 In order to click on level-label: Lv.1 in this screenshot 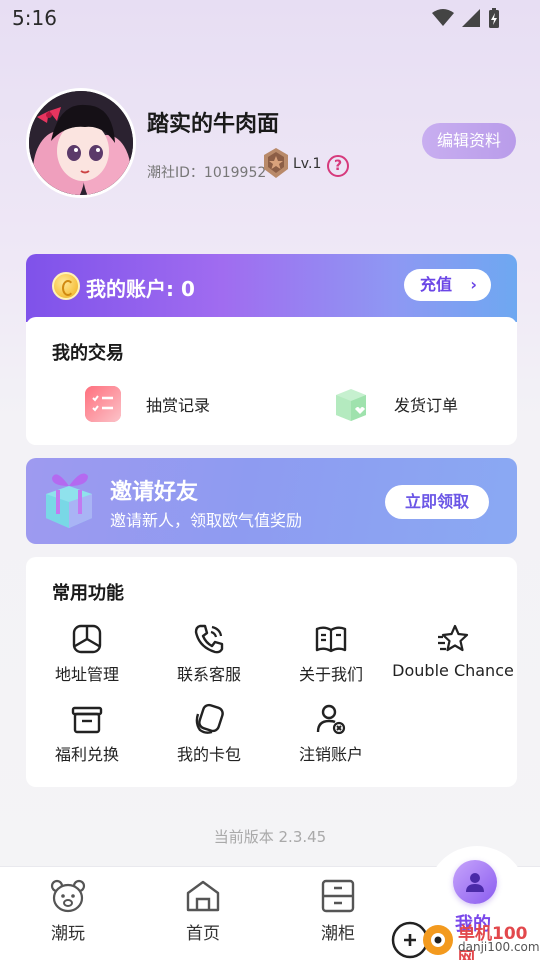, I will do `click(307, 164)`.